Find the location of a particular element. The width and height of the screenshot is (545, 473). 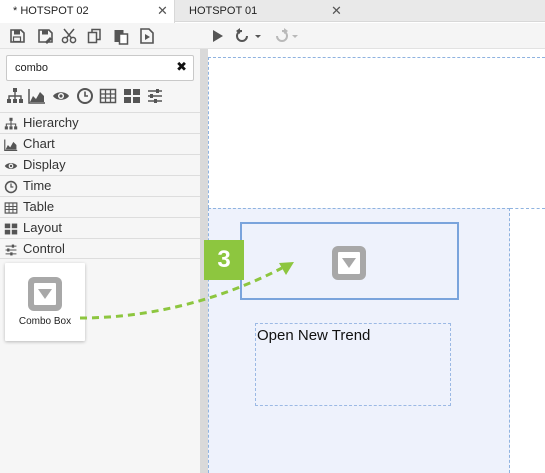

step-badge: 3 is located at coordinates (224, 260).